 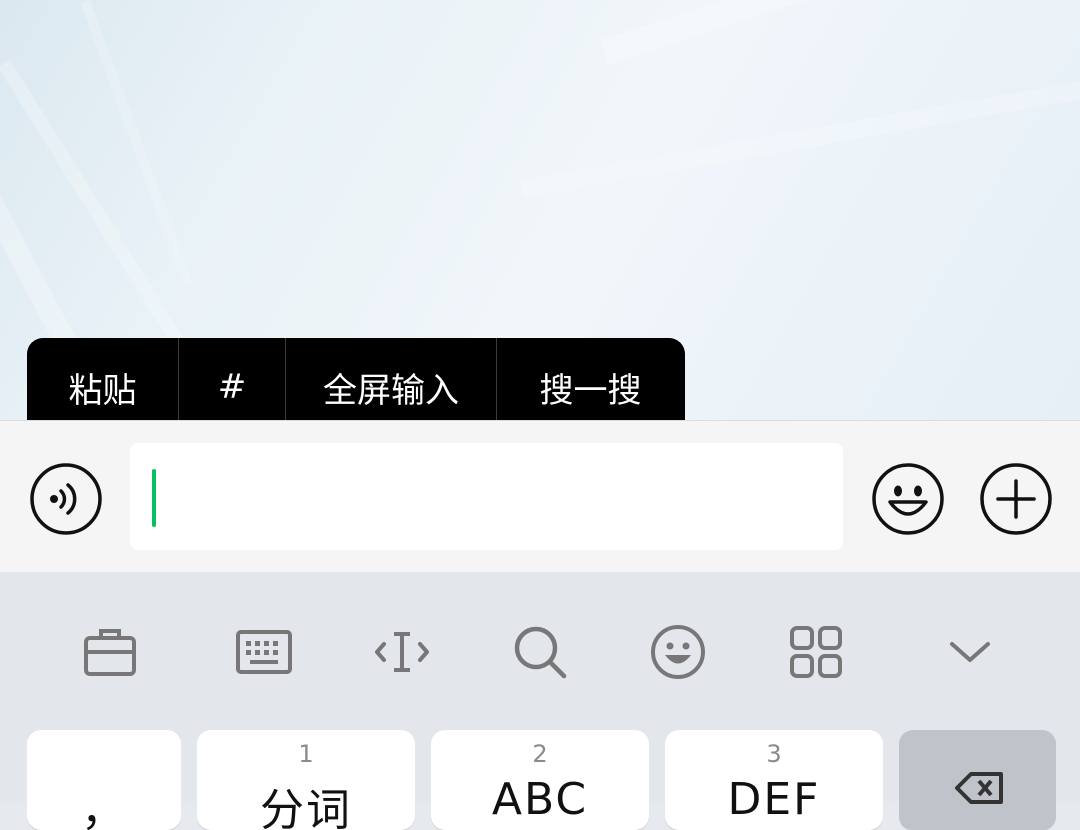 I want to click on key-number: 3, so click(x=774, y=754).